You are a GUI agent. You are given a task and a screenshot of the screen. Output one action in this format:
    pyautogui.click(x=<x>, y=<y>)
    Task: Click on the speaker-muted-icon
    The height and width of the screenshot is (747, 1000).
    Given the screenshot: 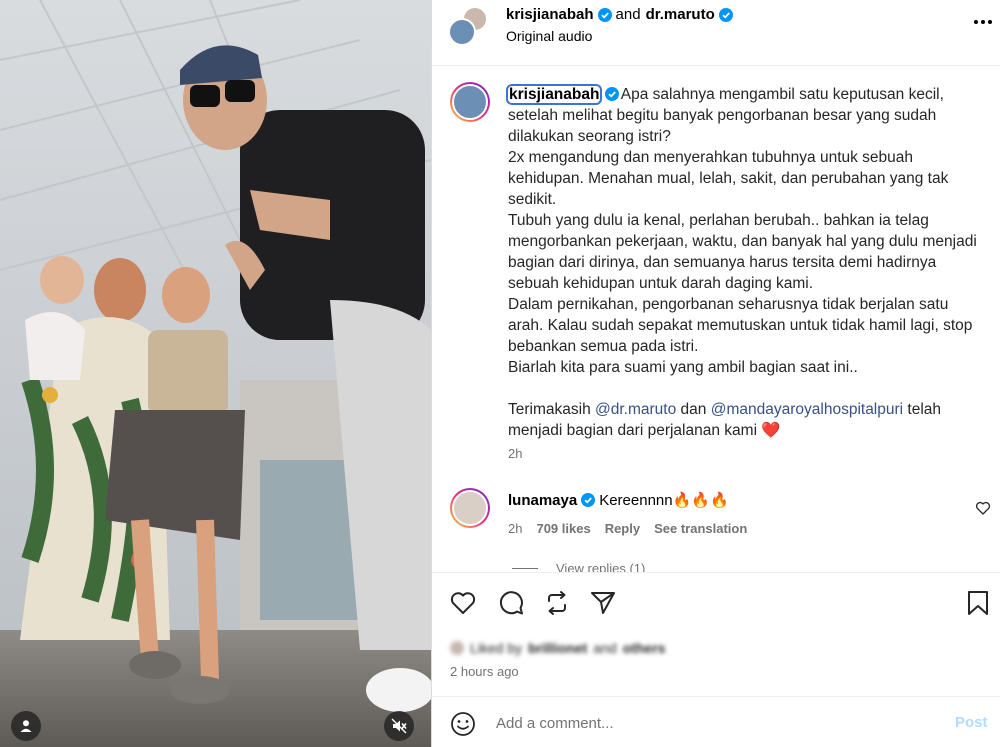 What is the action you would take?
    pyautogui.click(x=399, y=726)
    